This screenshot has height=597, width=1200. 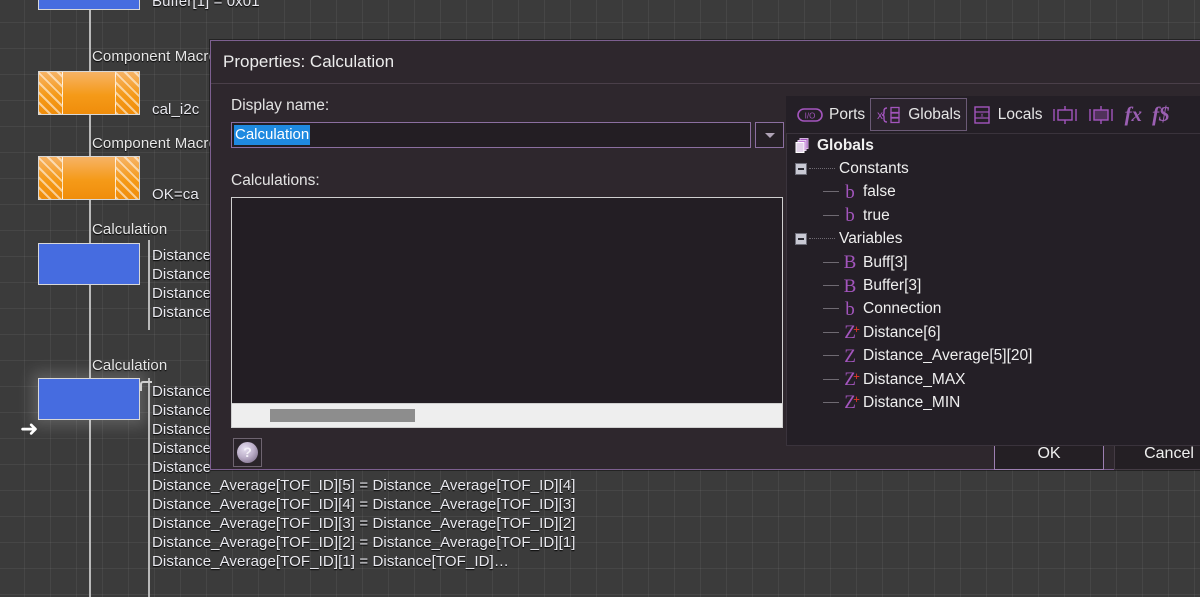 I want to click on tree-item-distance-min: Z + Distance_MIN, so click(x=993, y=402).